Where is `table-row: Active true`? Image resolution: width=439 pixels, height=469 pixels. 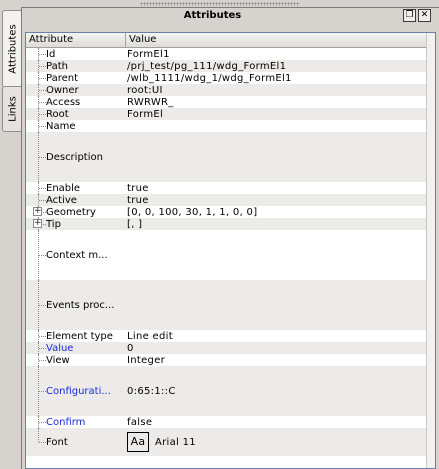 table-row: Active true is located at coordinates (226, 200).